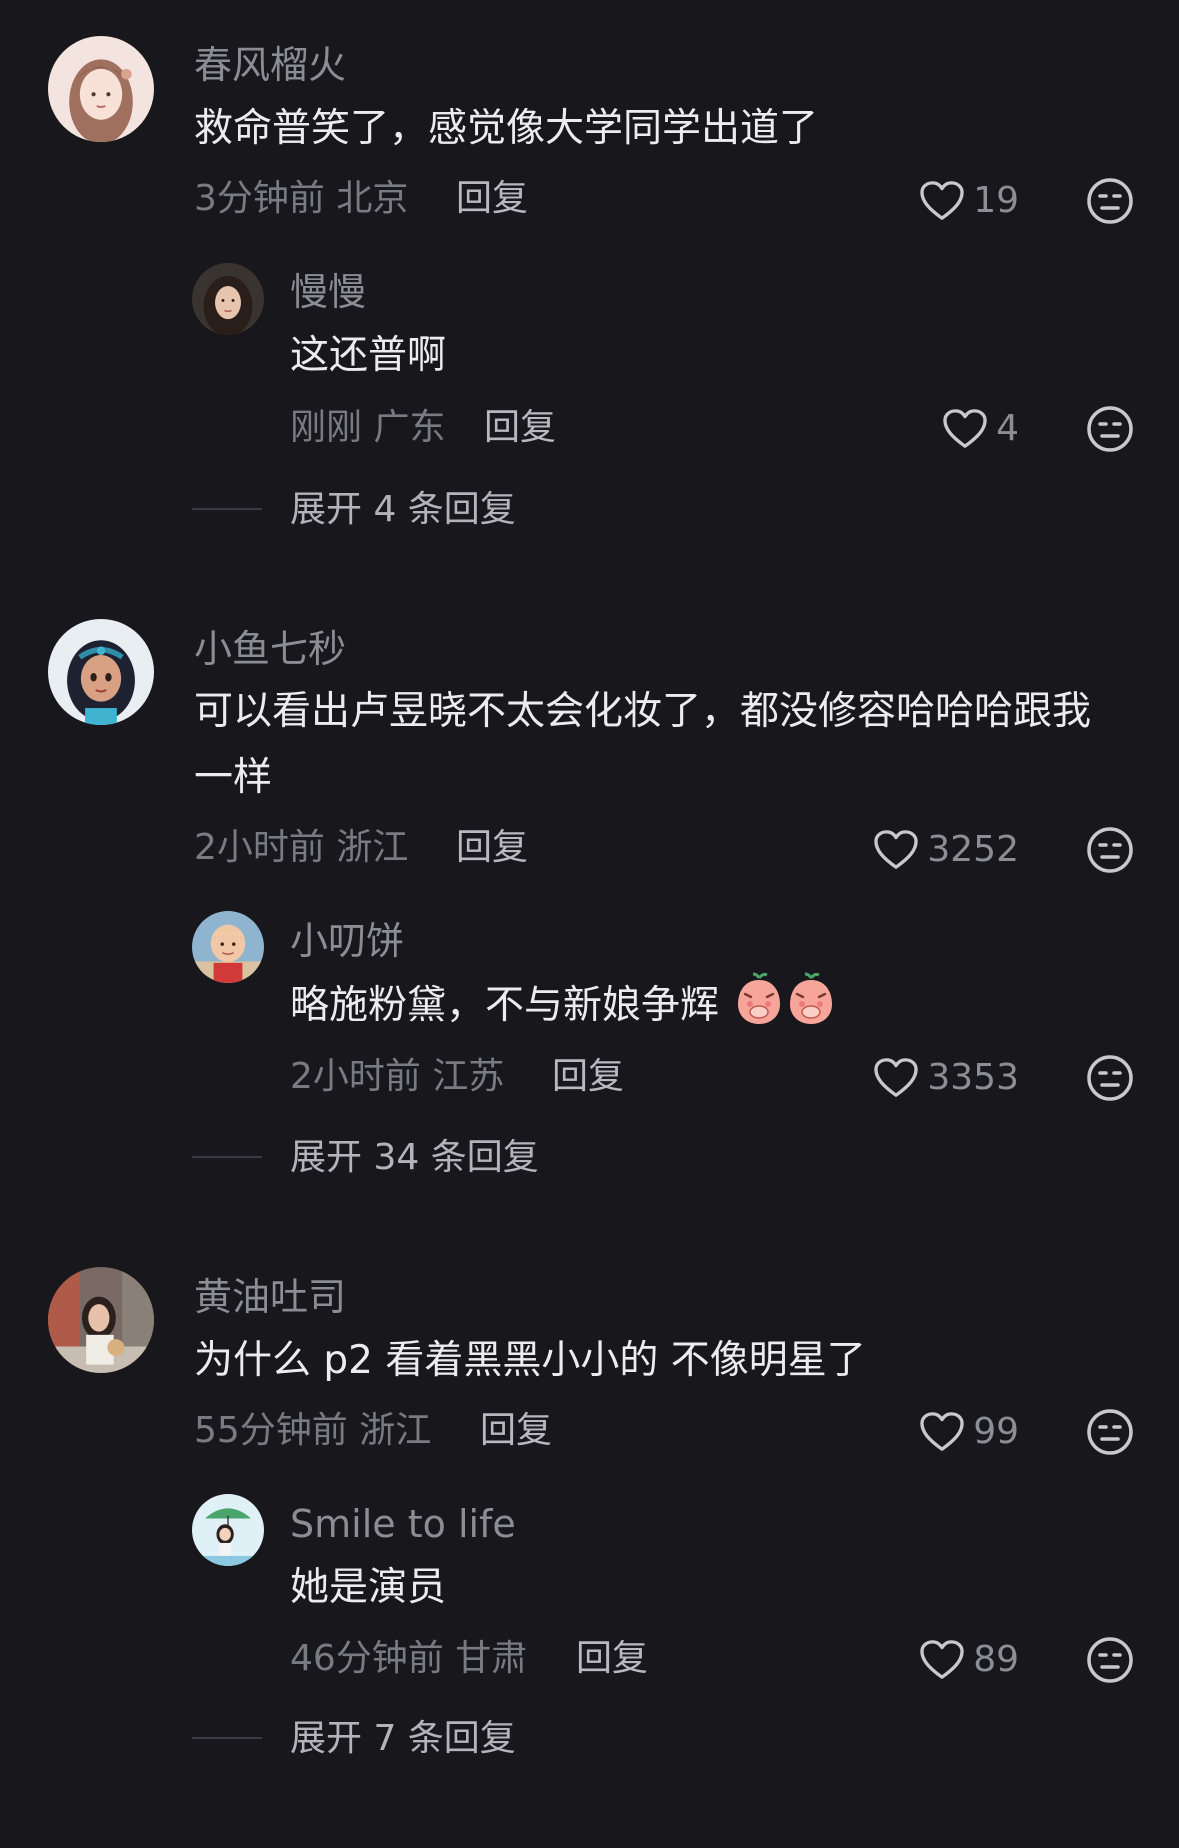  I want to click on location: 广东, so click(409, 427).